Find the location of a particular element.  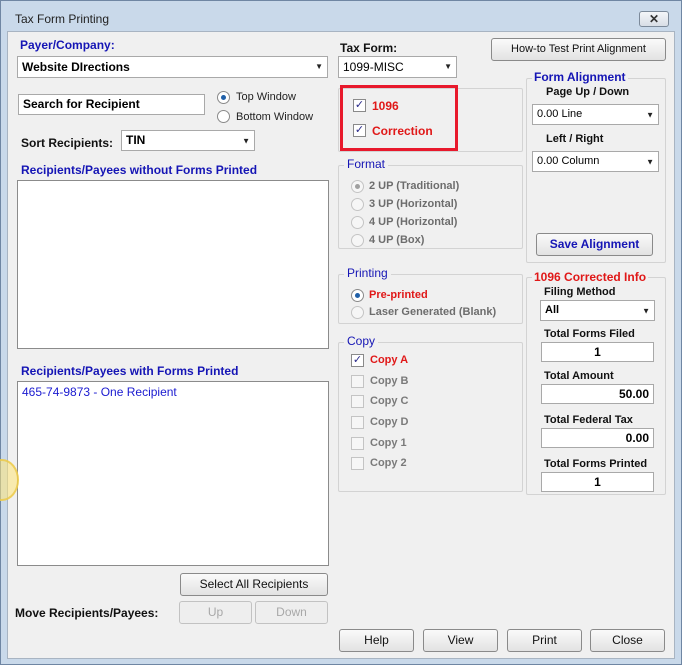

total-amount-field: 50.00 is located at coordinates (597, 394).